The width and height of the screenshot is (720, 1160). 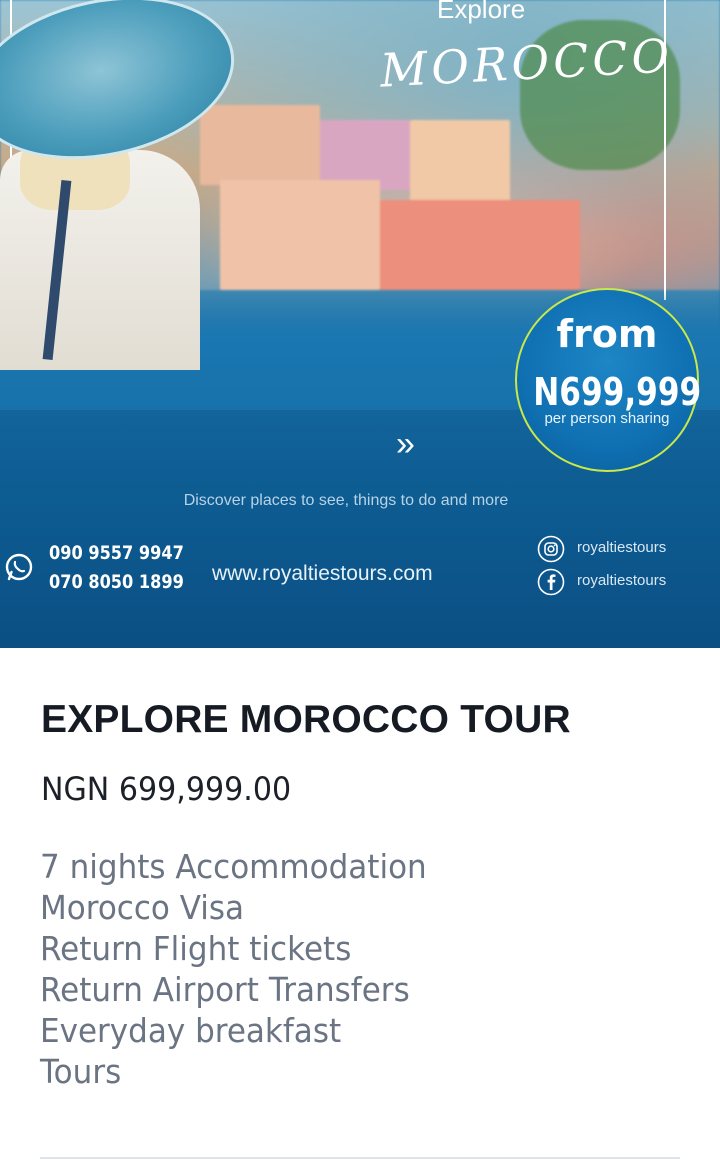 What do you see at coordinates (481, 12) in the screenshot?
I see `explore-heading: Explore` at bounding box center [481, 12].